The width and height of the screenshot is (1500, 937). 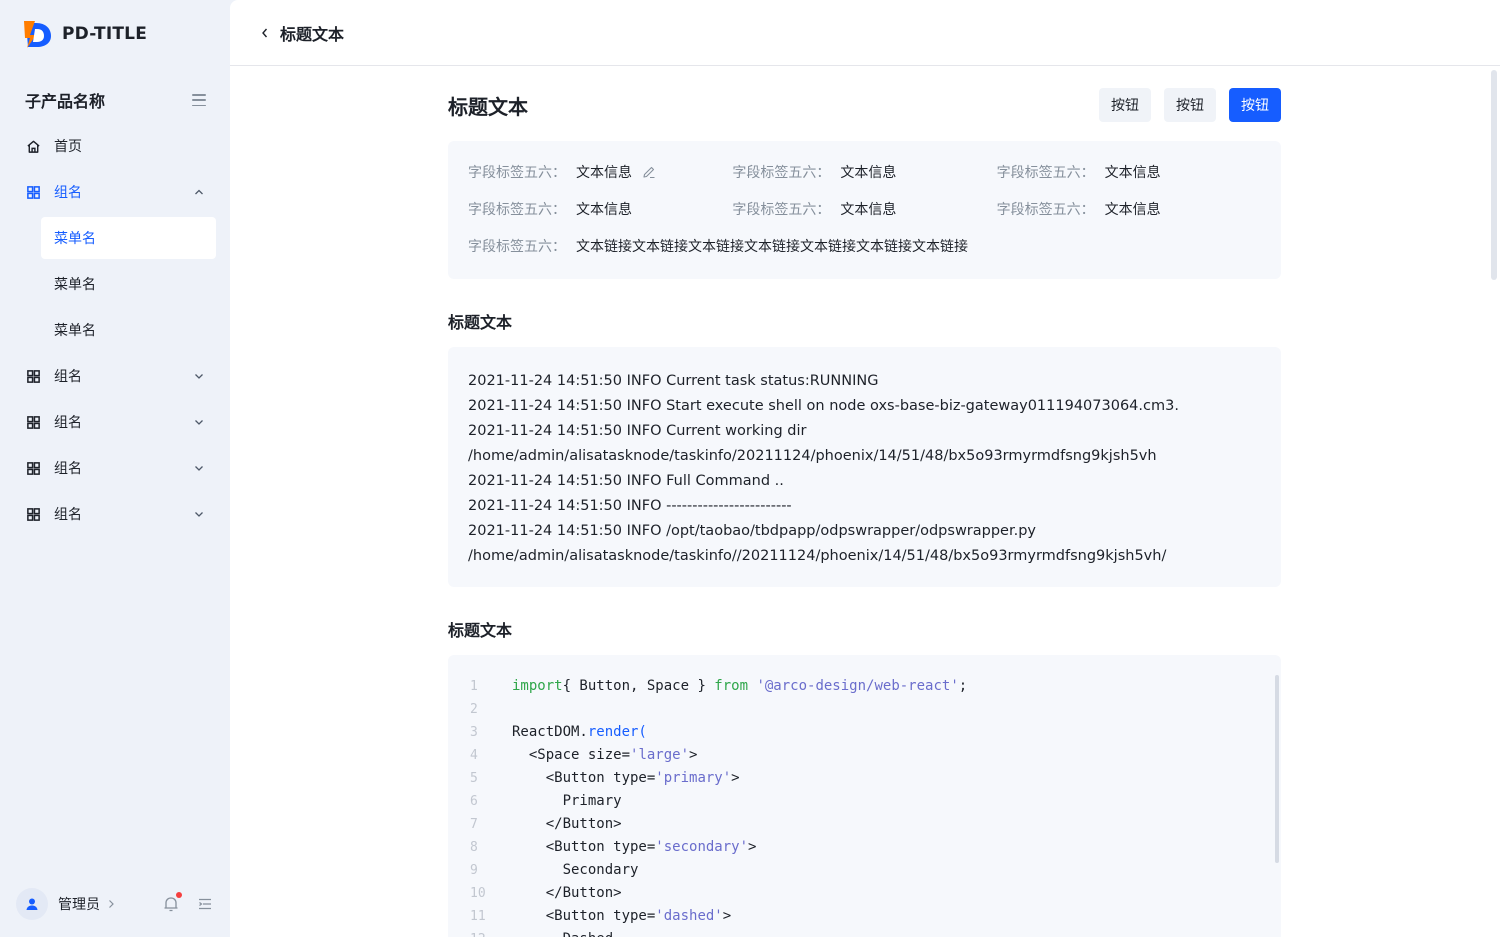 What do you see at coordinates (474, 801) in the screenshot?
I see `line-number: 6` at bounding box center [474, 801].